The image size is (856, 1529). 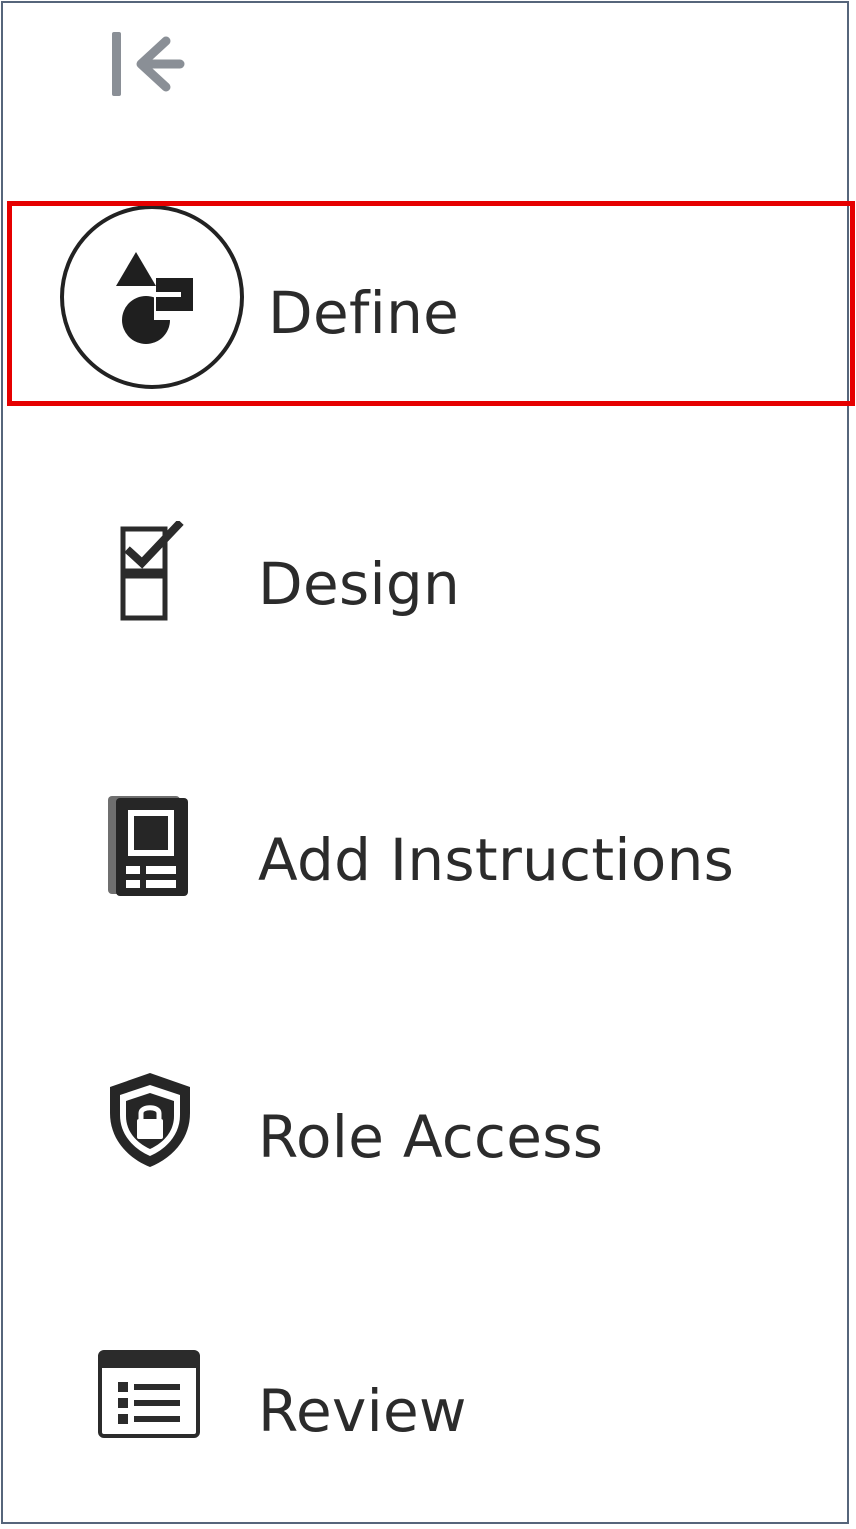 What do you see at coordinates (496, 860) in the screenshot?
I see `step-label-add-instructions: Add Instructions` at bounding box center [496, 860].